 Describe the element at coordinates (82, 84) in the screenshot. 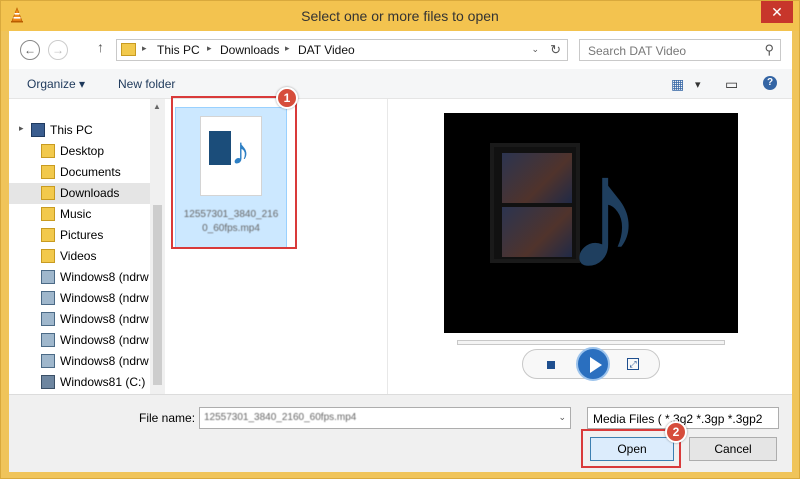

I see `chevron-down-icon: ▾` at that location.